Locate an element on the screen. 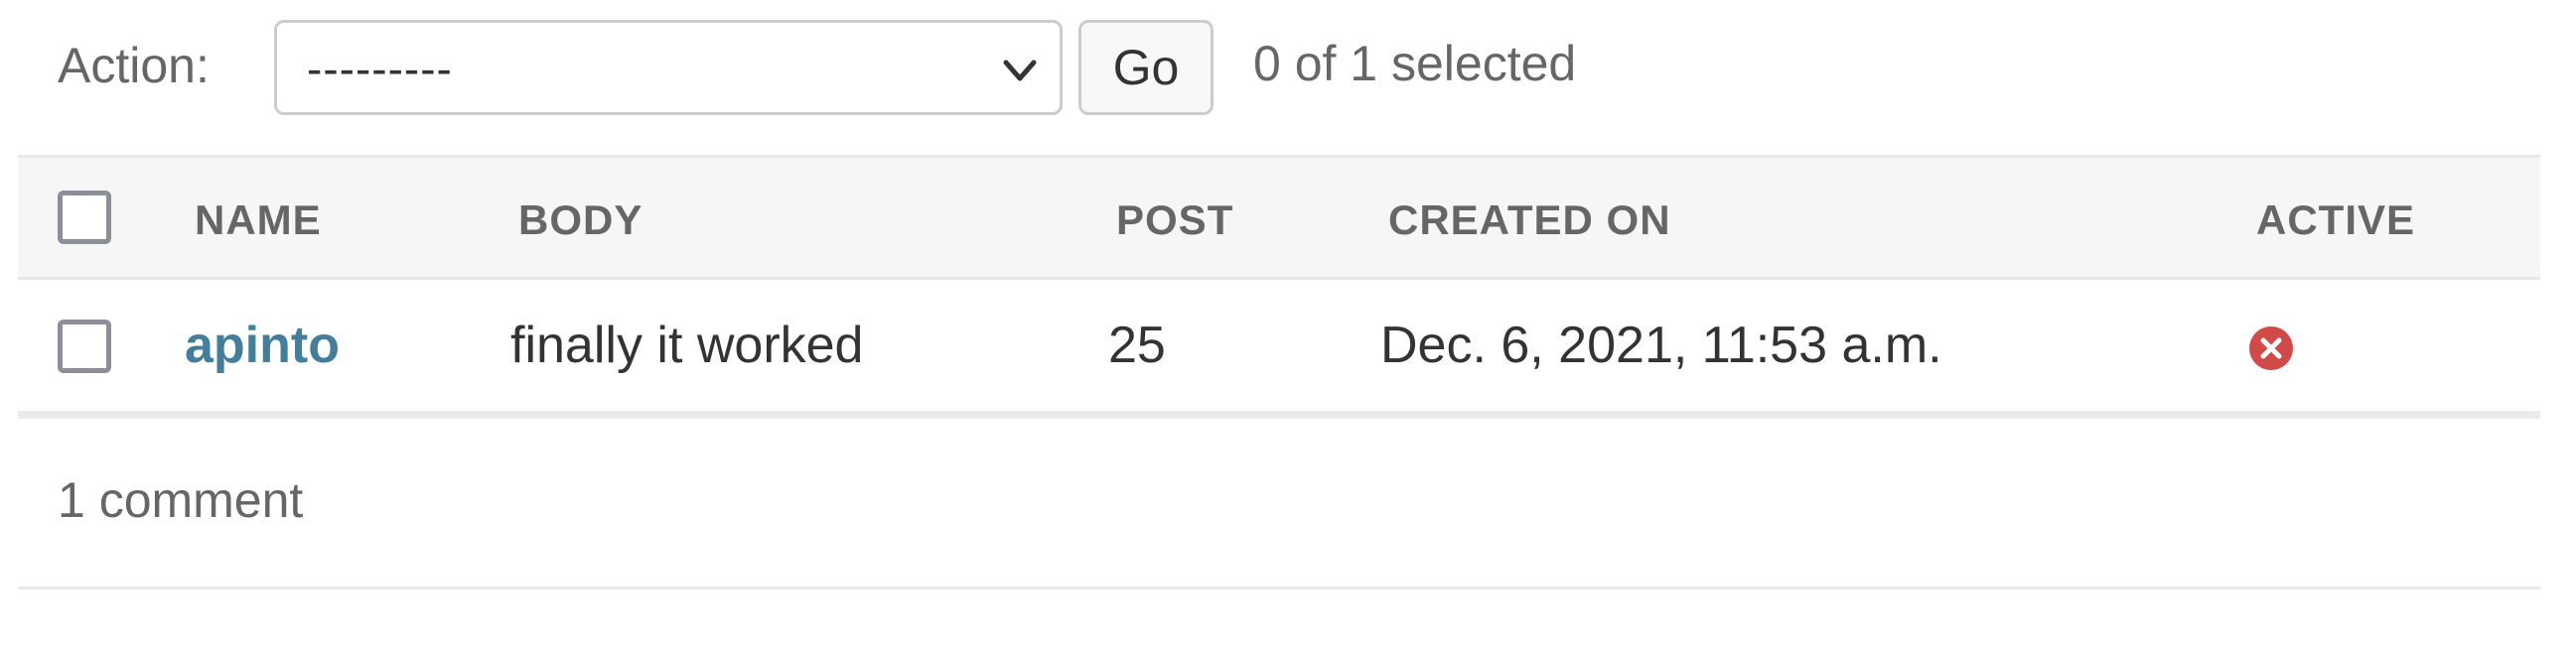  inactive-x-circle-icon is located at coordinates (2271, 348).